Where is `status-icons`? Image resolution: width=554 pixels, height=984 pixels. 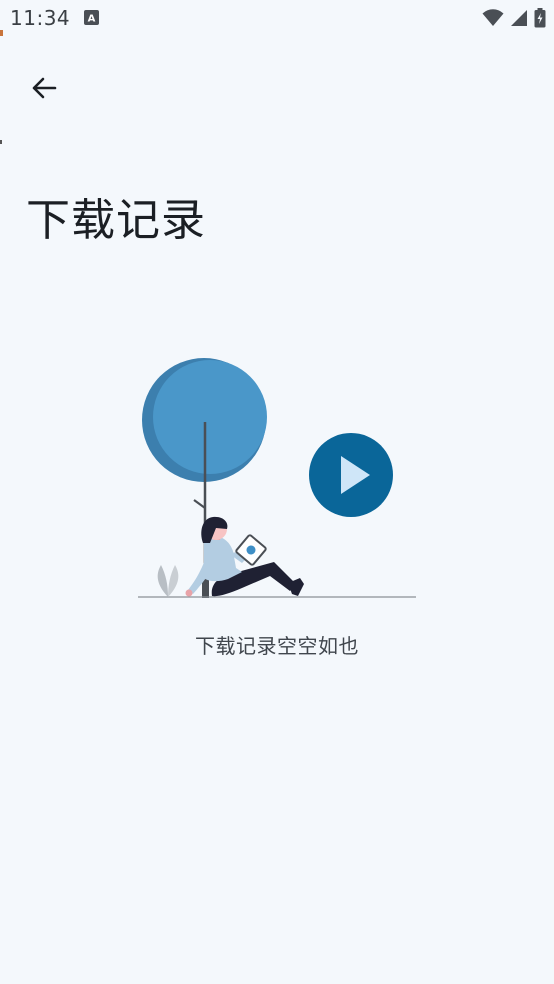
status-icons is located at coordinates (514, 18).